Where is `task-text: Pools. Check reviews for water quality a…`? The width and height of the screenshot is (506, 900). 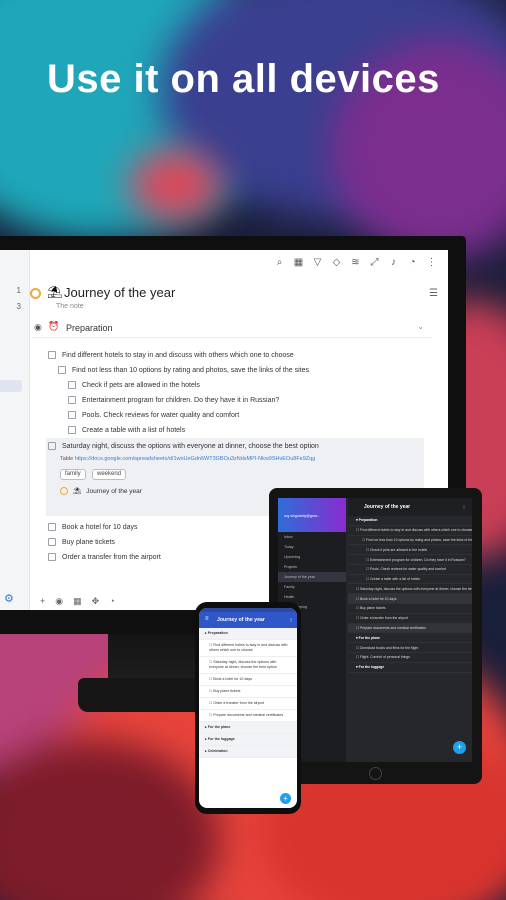
task-text: Pools. Check reviews for water quality a… is located at coordinates (161, 415).